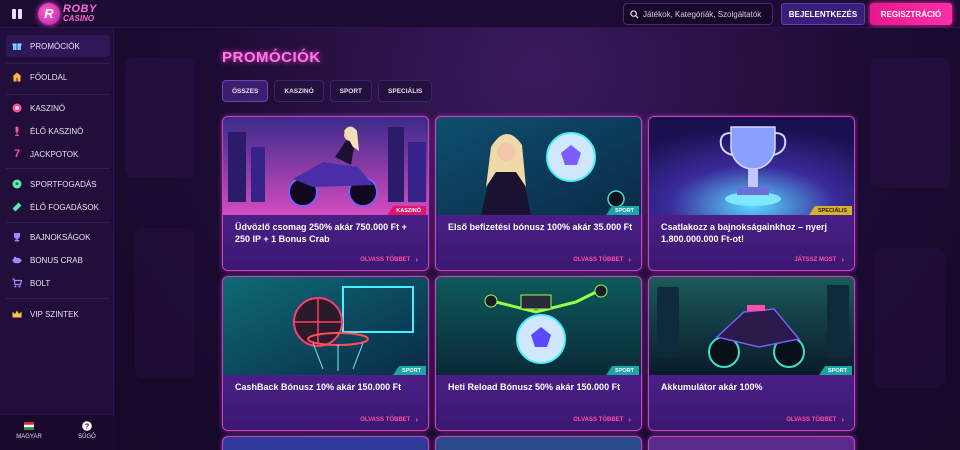 This screenshot has width=960, height=450. What do you see at coordinates (49, 13) in the screenshot?
I see `logo-badge: R` at bounding box center [49, 13].